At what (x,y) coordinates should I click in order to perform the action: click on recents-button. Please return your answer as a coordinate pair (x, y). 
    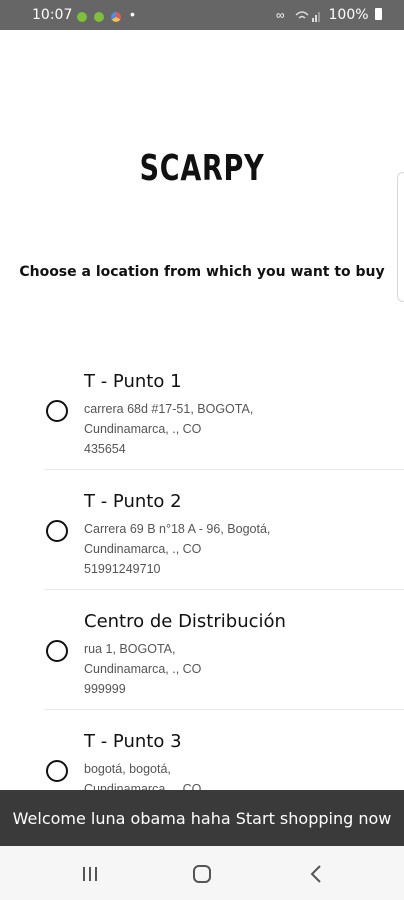
    Looking at the image, I should click on (90, 874).